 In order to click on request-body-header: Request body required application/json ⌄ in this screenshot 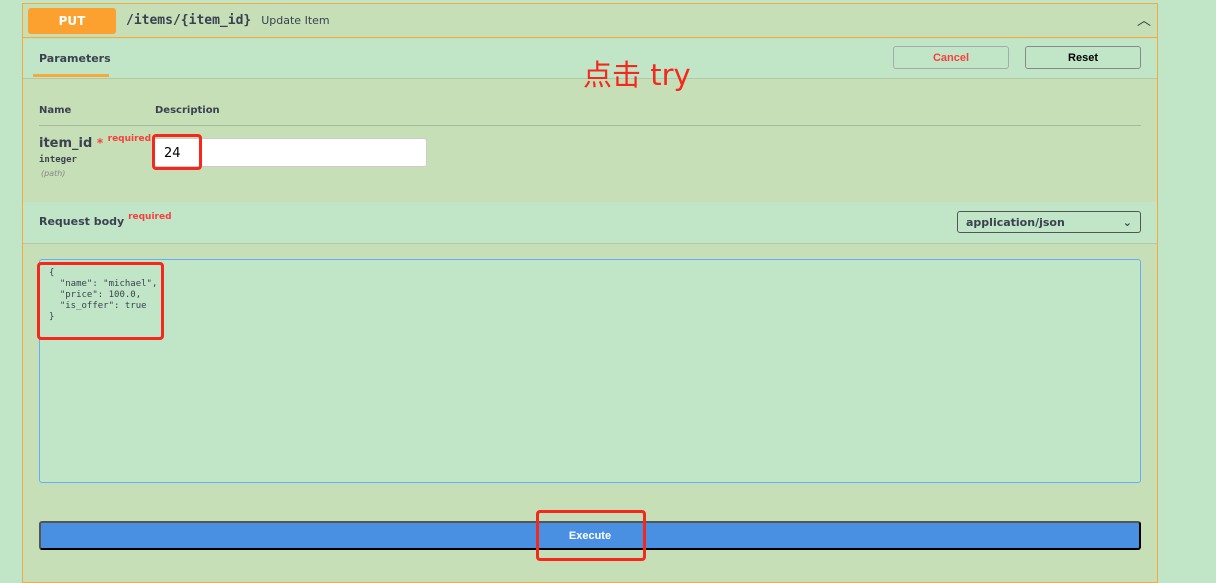, I will do `click(590, 223)`.